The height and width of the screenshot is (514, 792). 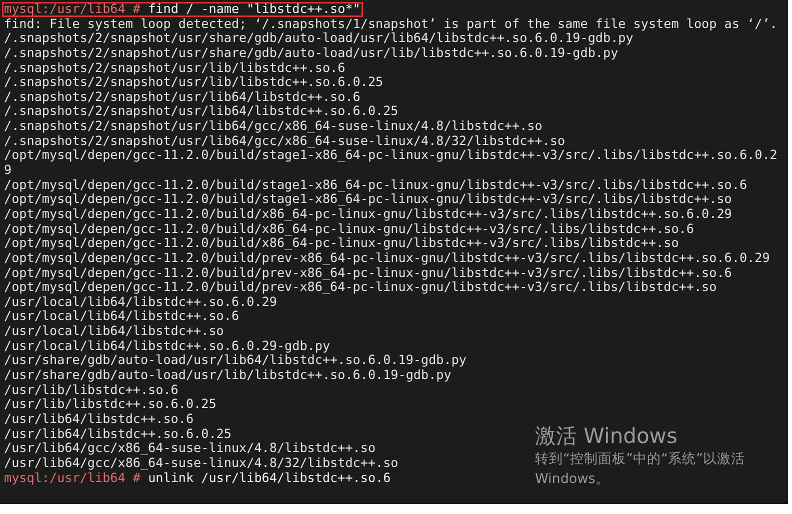 I want to click on output-line: /opt/mysql/depen/gcc-11.2.0/build/prev-x86_64-pc-linux-gnu/libstdc++-v3/src/.libs/libstdc++.so, so click(x=360, y=287).